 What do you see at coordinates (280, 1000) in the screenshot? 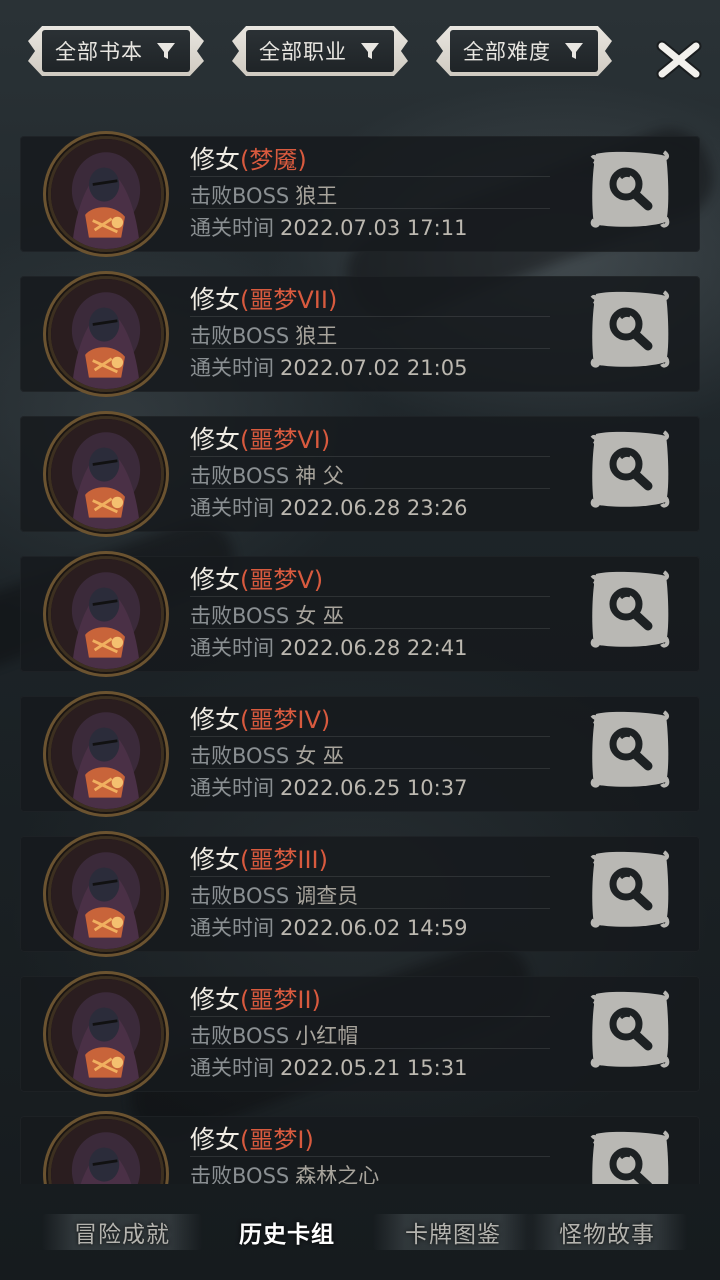
I see `difficulty-label: (噩梦II)` at bounding box center [280, 1000].